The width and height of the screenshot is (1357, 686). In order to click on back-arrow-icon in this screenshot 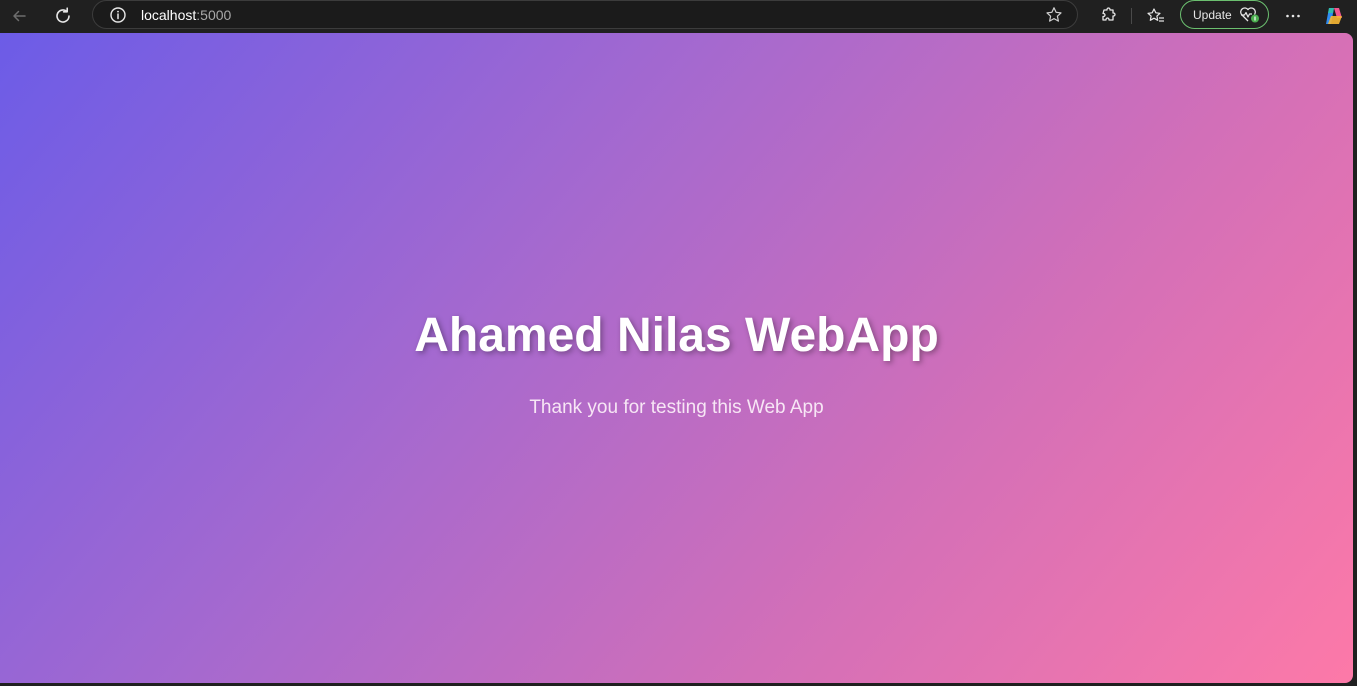, I will do `click(19, 16)`.